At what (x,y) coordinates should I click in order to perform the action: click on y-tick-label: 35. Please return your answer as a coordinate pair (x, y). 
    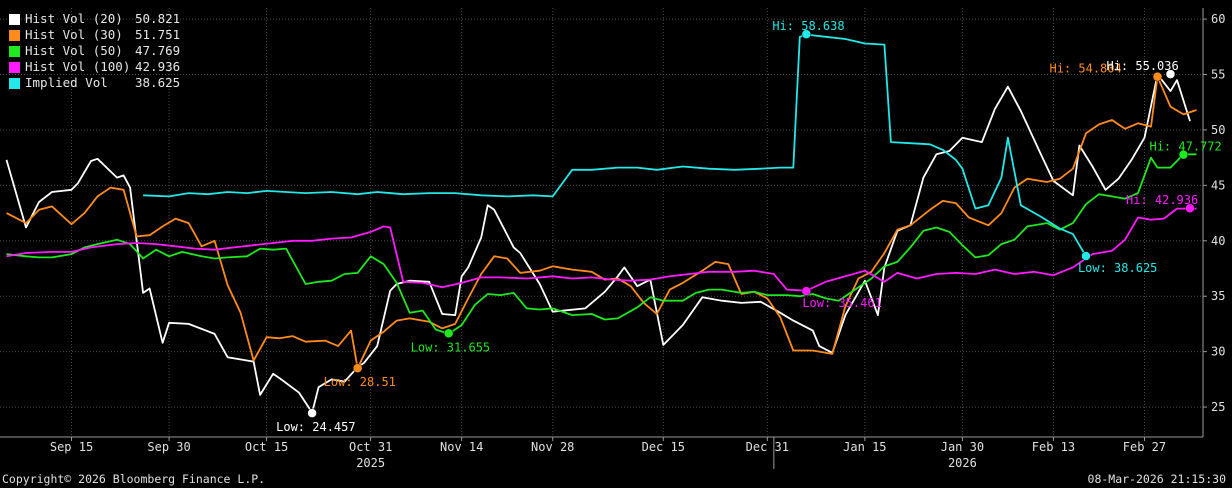
    Looking at the image, I should click on (1218, 296).